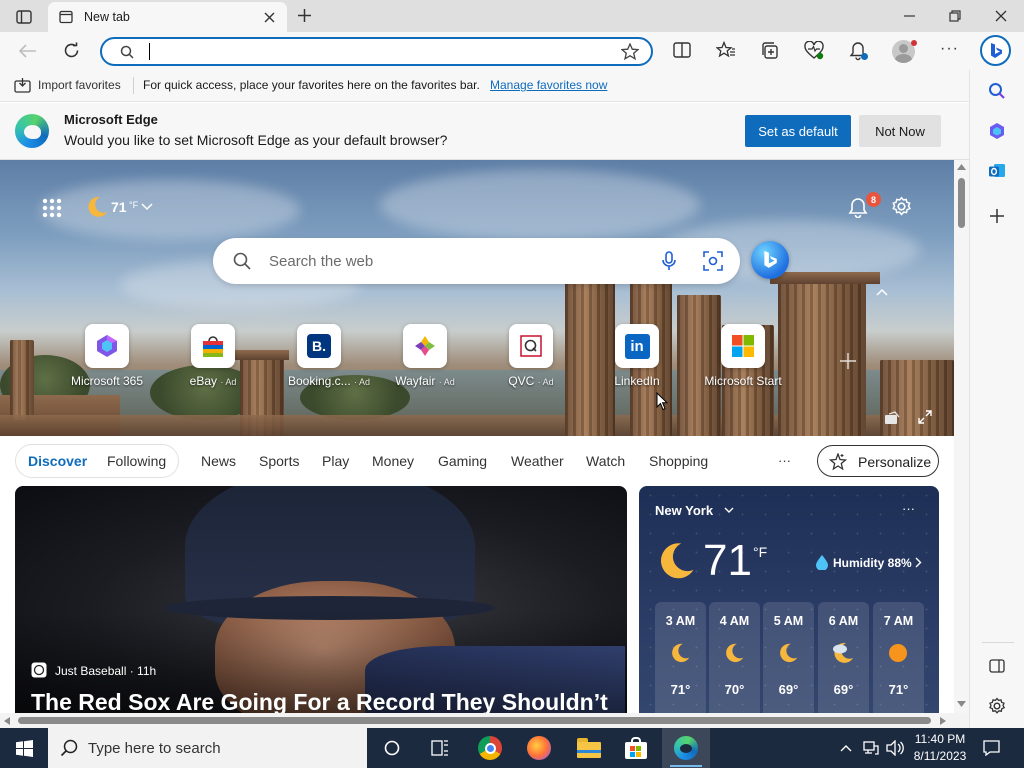 The image size is (1024, 768). I want to click on nav-money: Money, so click(393, 461).